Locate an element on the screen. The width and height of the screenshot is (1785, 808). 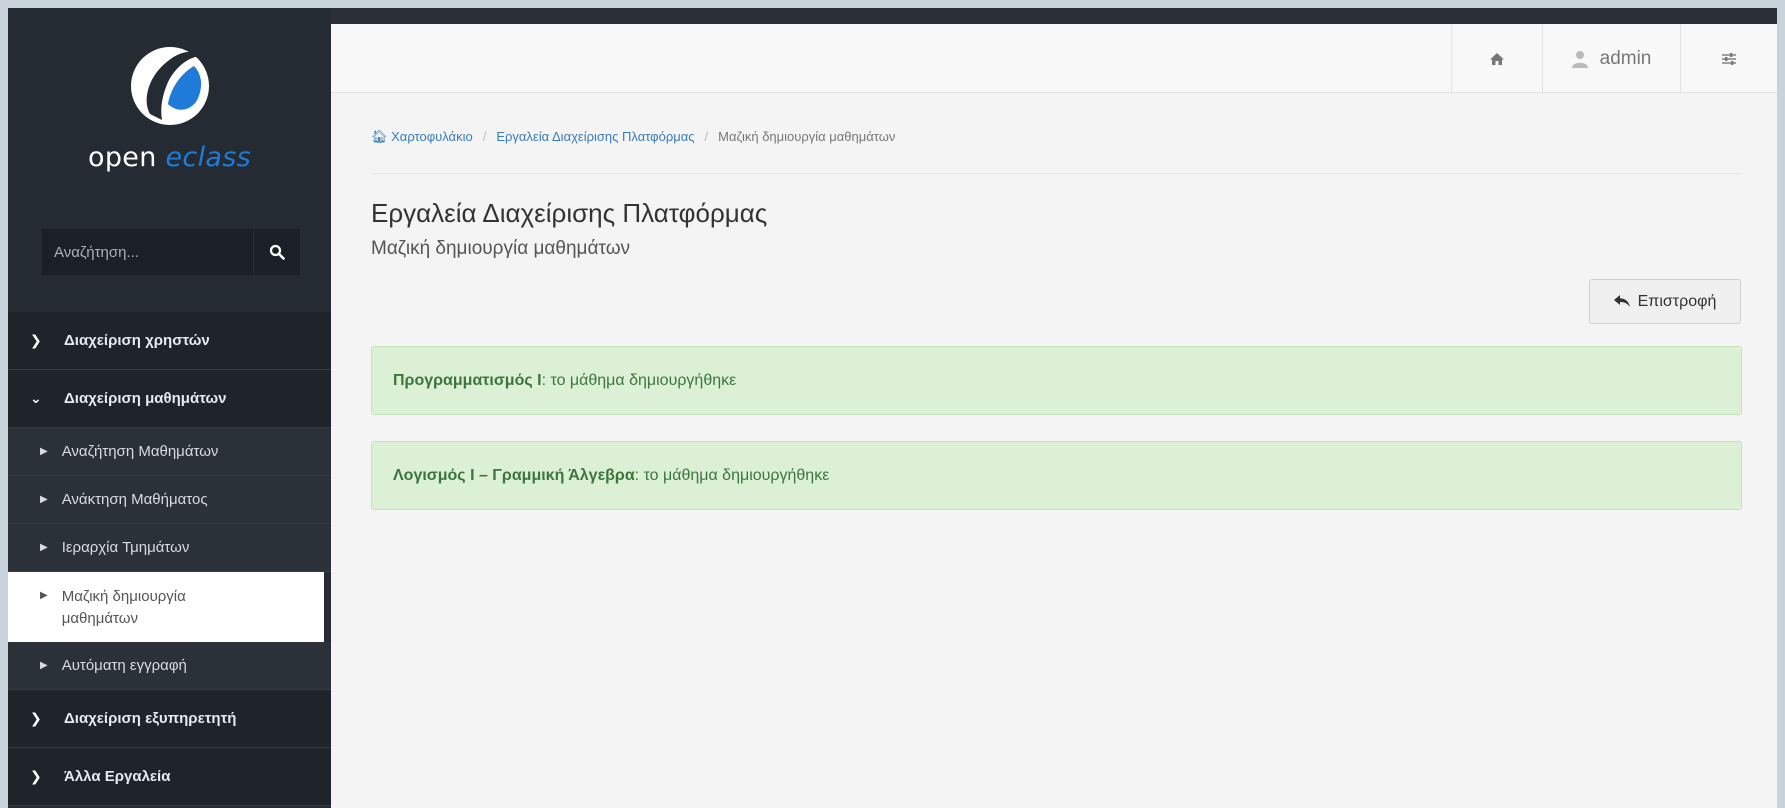
label-line-1: Μαζική δημιουργία is located at coordinates (123, 596).